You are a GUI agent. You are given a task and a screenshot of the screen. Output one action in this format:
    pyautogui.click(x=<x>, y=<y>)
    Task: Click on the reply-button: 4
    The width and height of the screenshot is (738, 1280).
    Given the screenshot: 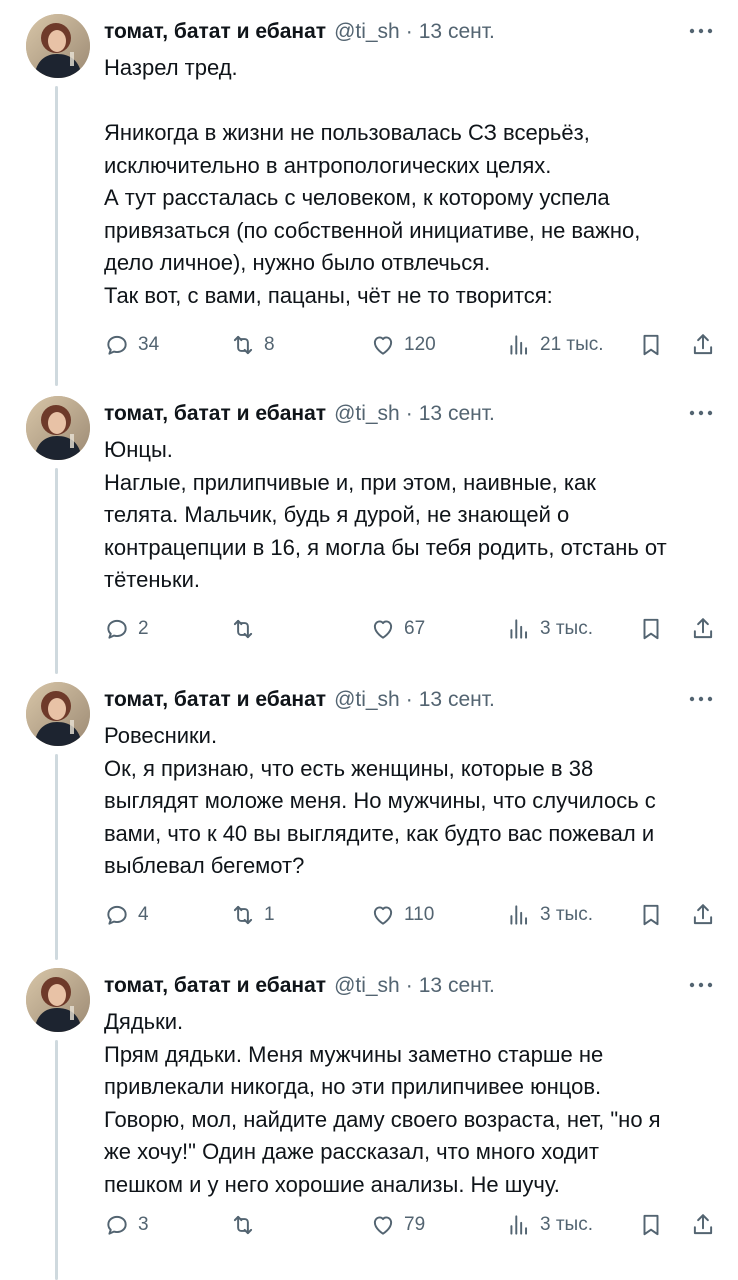 What is the action you would take?
    pyautogui.click(x=126, y=915)
    